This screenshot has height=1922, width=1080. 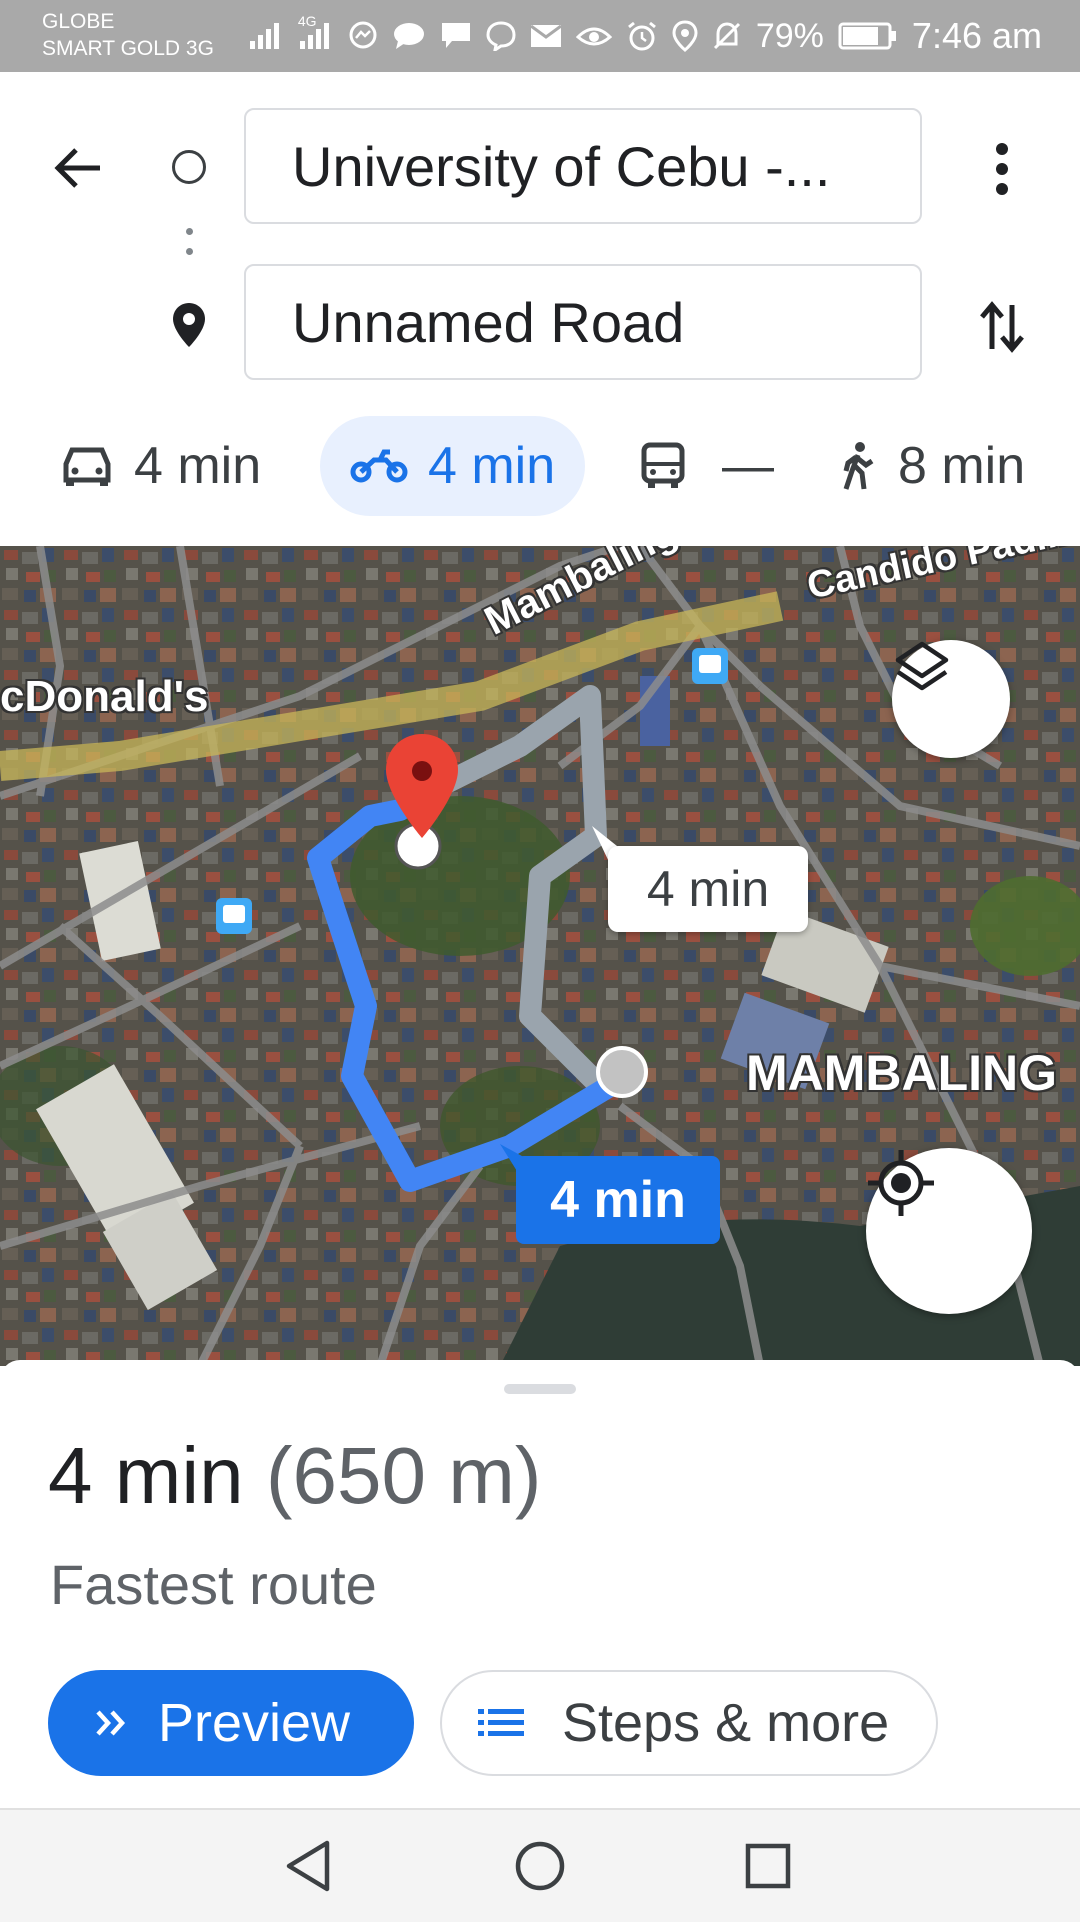 I want to click on more-options-button, so click(x=1002, y=169).